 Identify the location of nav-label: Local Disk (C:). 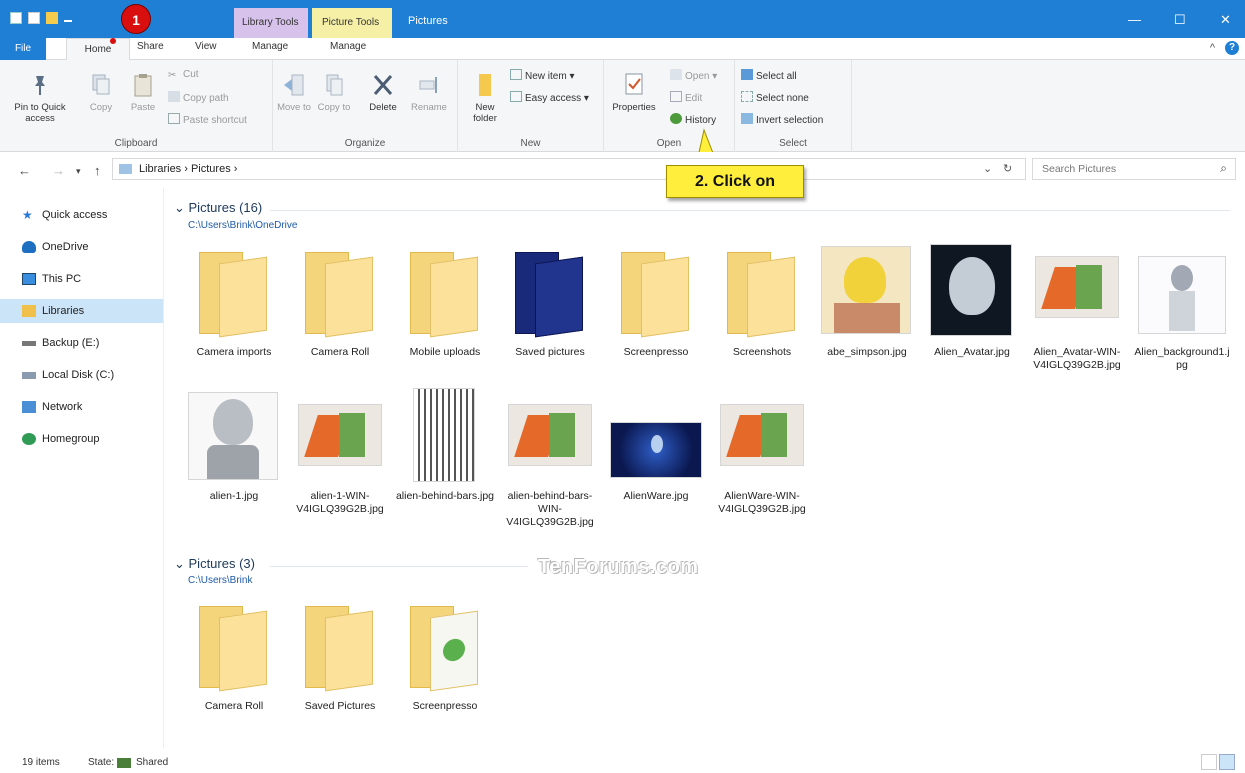
(78, 375).